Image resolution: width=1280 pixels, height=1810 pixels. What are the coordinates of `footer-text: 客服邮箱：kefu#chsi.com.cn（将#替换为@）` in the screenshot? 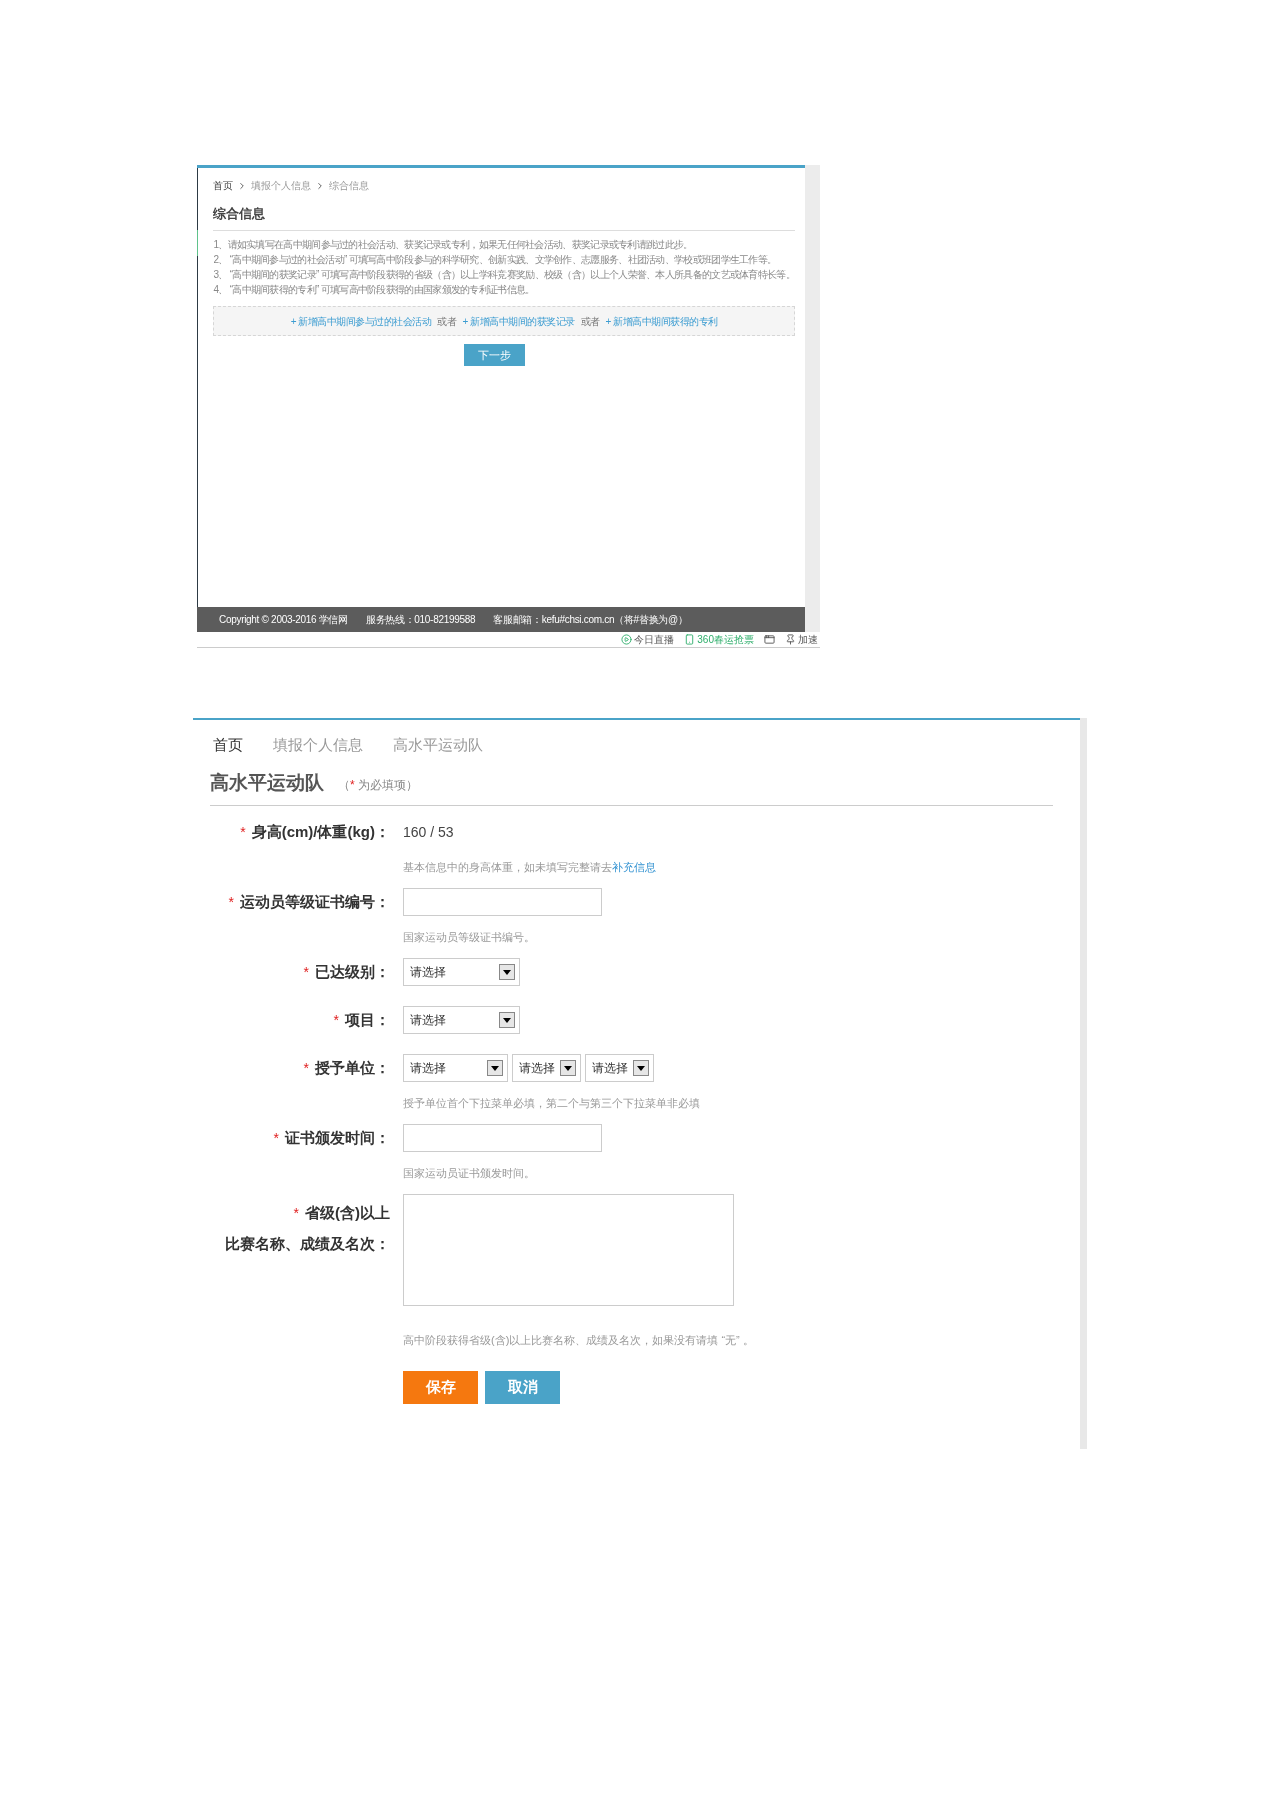 It's located at (590, 620).